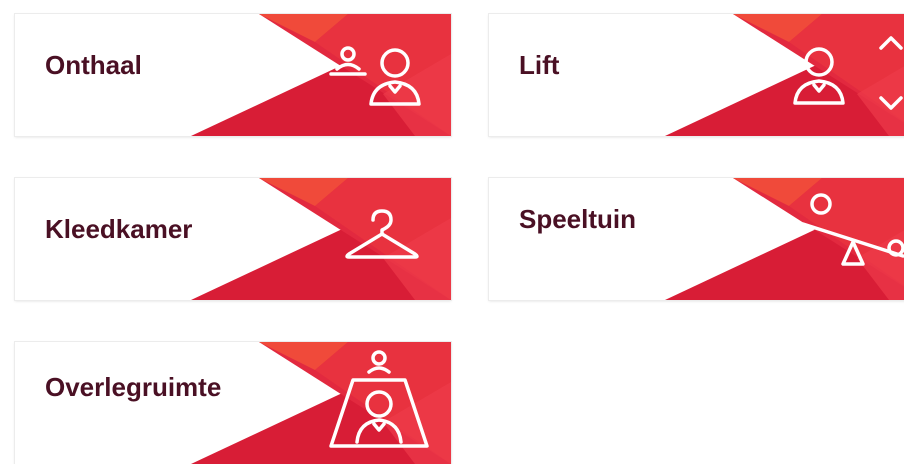 This screenshot has width=904, height=464. Describe the element at coordinates (133, 387) in the screenshot. I see `tile-label: Overlegruimte` at that location.